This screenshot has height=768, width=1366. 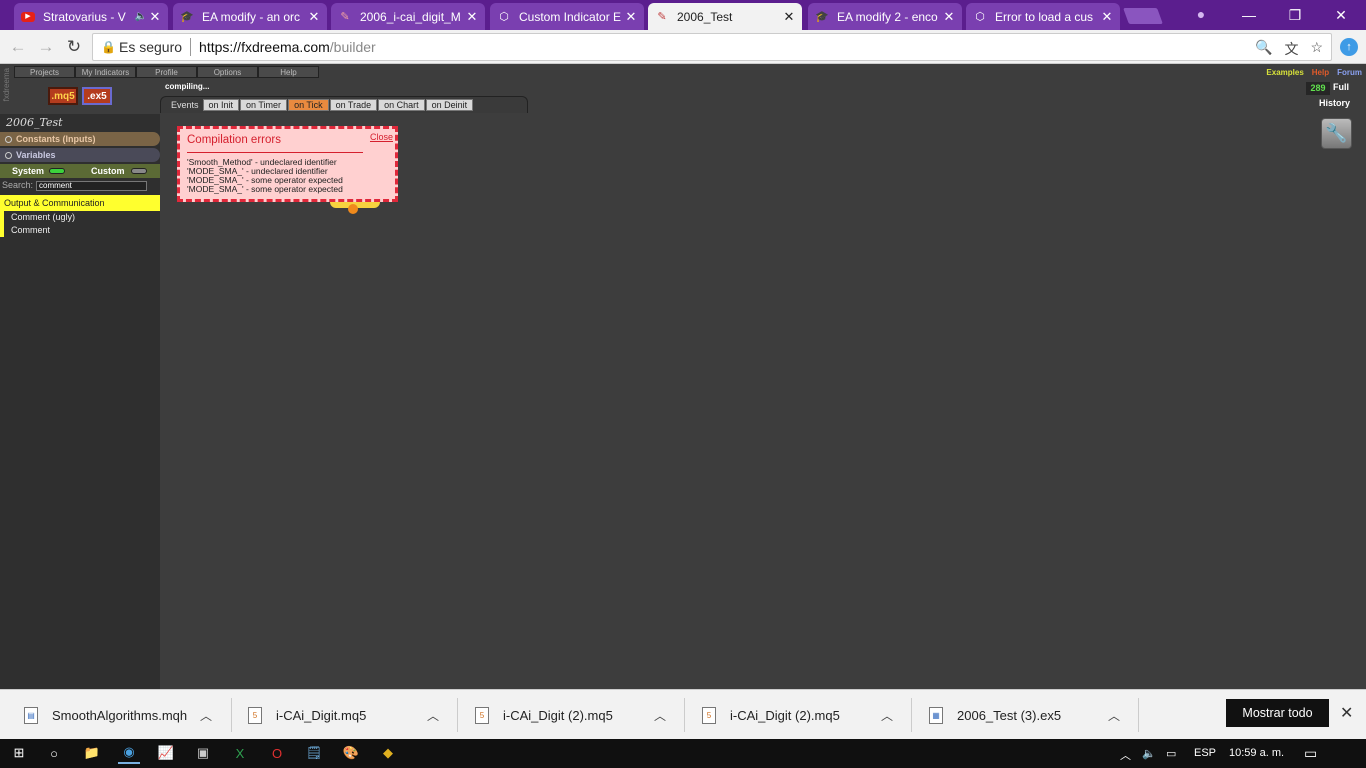 What do you see at coordinates (91, 186) in the screenshot?
I see `search-input: comment` at bounding box center [91, 186].